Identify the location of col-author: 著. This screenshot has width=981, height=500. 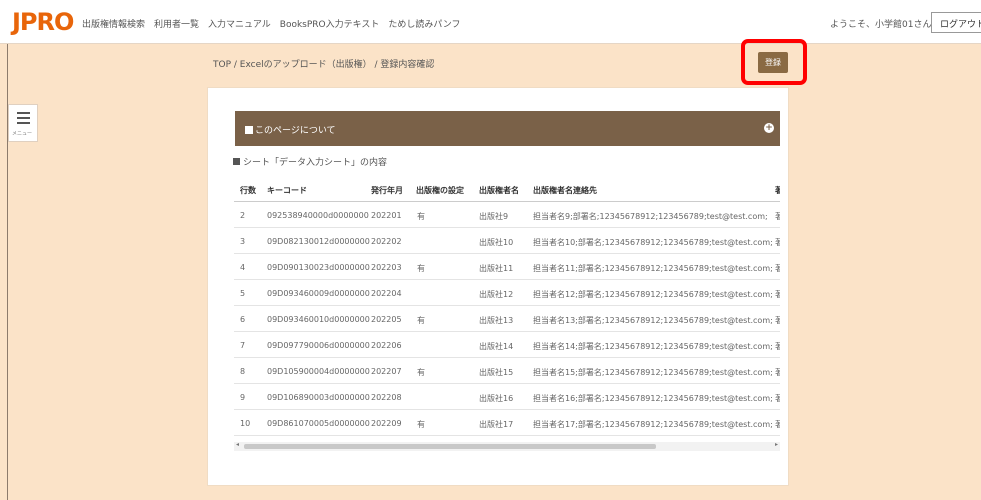
(777, 190).